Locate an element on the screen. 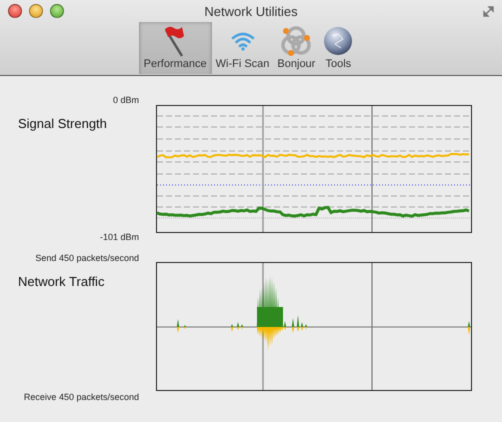 Image resolution: width=502 pixels, height=422 pixels. axis-label: Send 450 packets/second is located at coordinates (86, 258).